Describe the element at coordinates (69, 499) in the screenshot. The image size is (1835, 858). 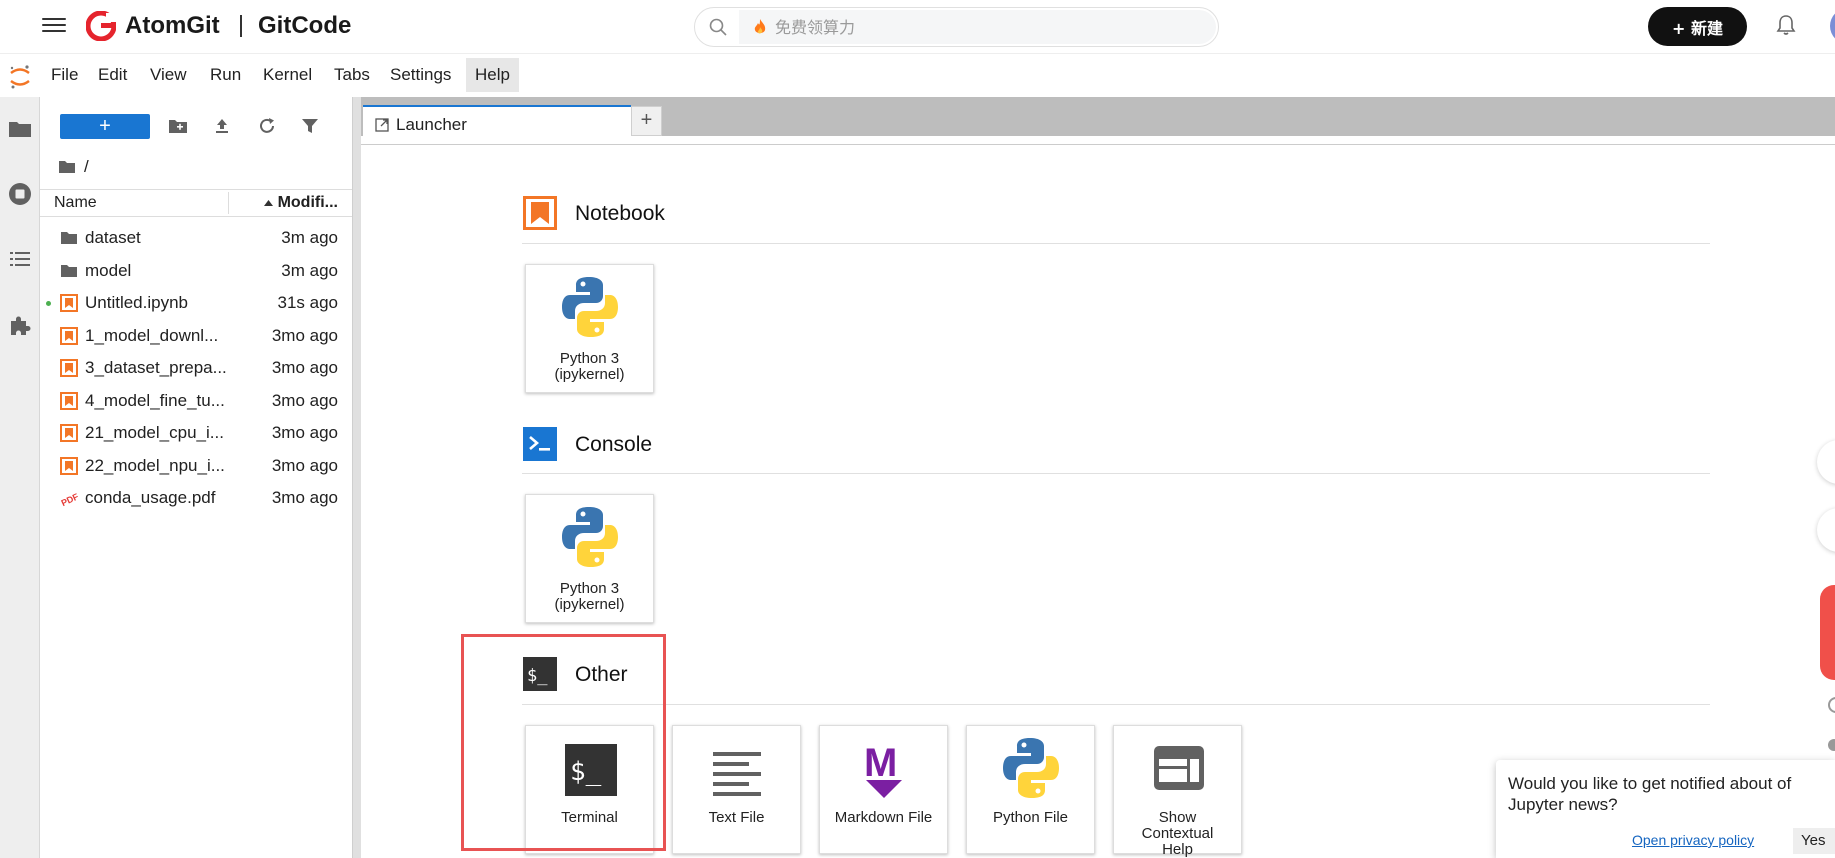
I see `svg-text: PDF` at that location.